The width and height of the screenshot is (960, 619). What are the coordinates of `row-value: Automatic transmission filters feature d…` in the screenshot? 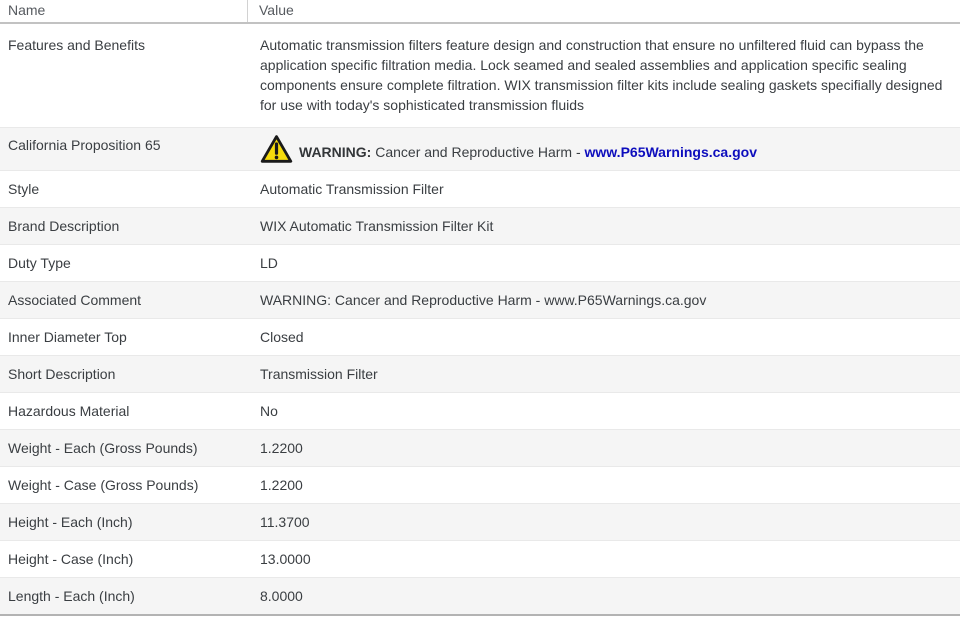 It's located at (601, 75).